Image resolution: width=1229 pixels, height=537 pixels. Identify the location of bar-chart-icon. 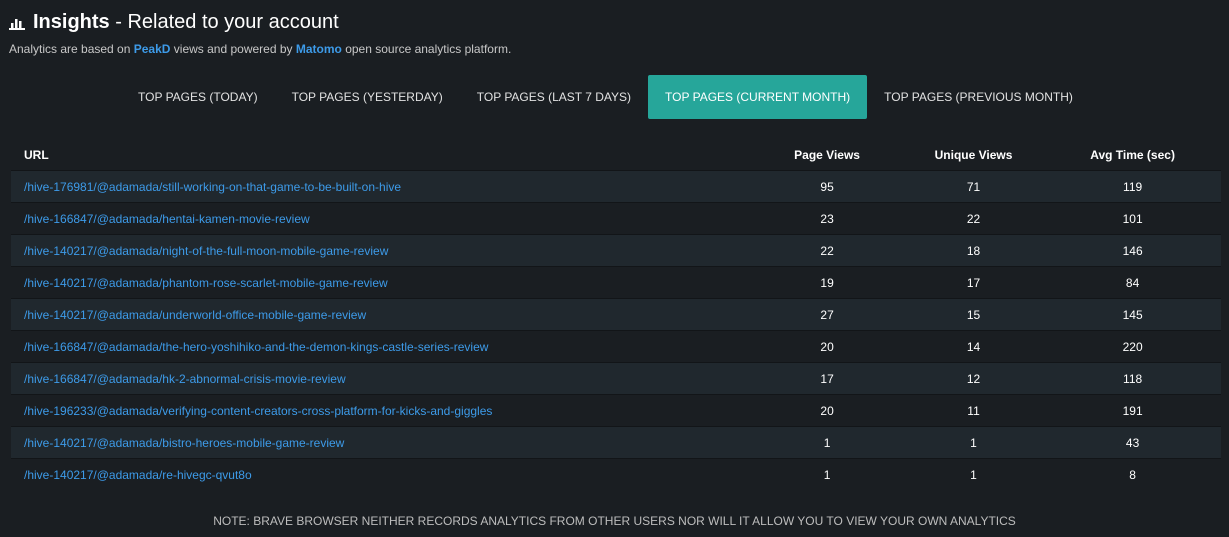
(17, 24).